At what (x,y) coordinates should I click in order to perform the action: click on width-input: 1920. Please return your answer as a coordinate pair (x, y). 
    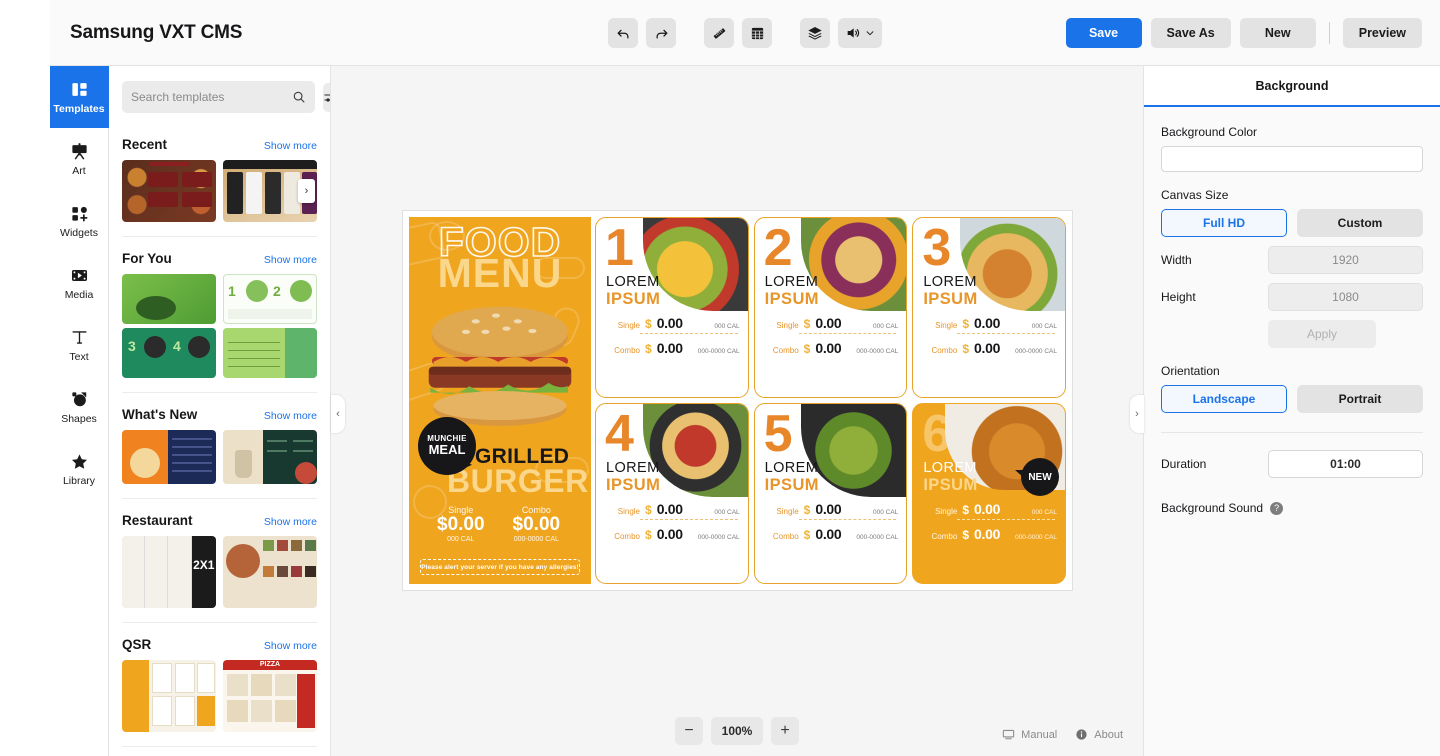
    Looking at the image, I should click on (1345, 260).